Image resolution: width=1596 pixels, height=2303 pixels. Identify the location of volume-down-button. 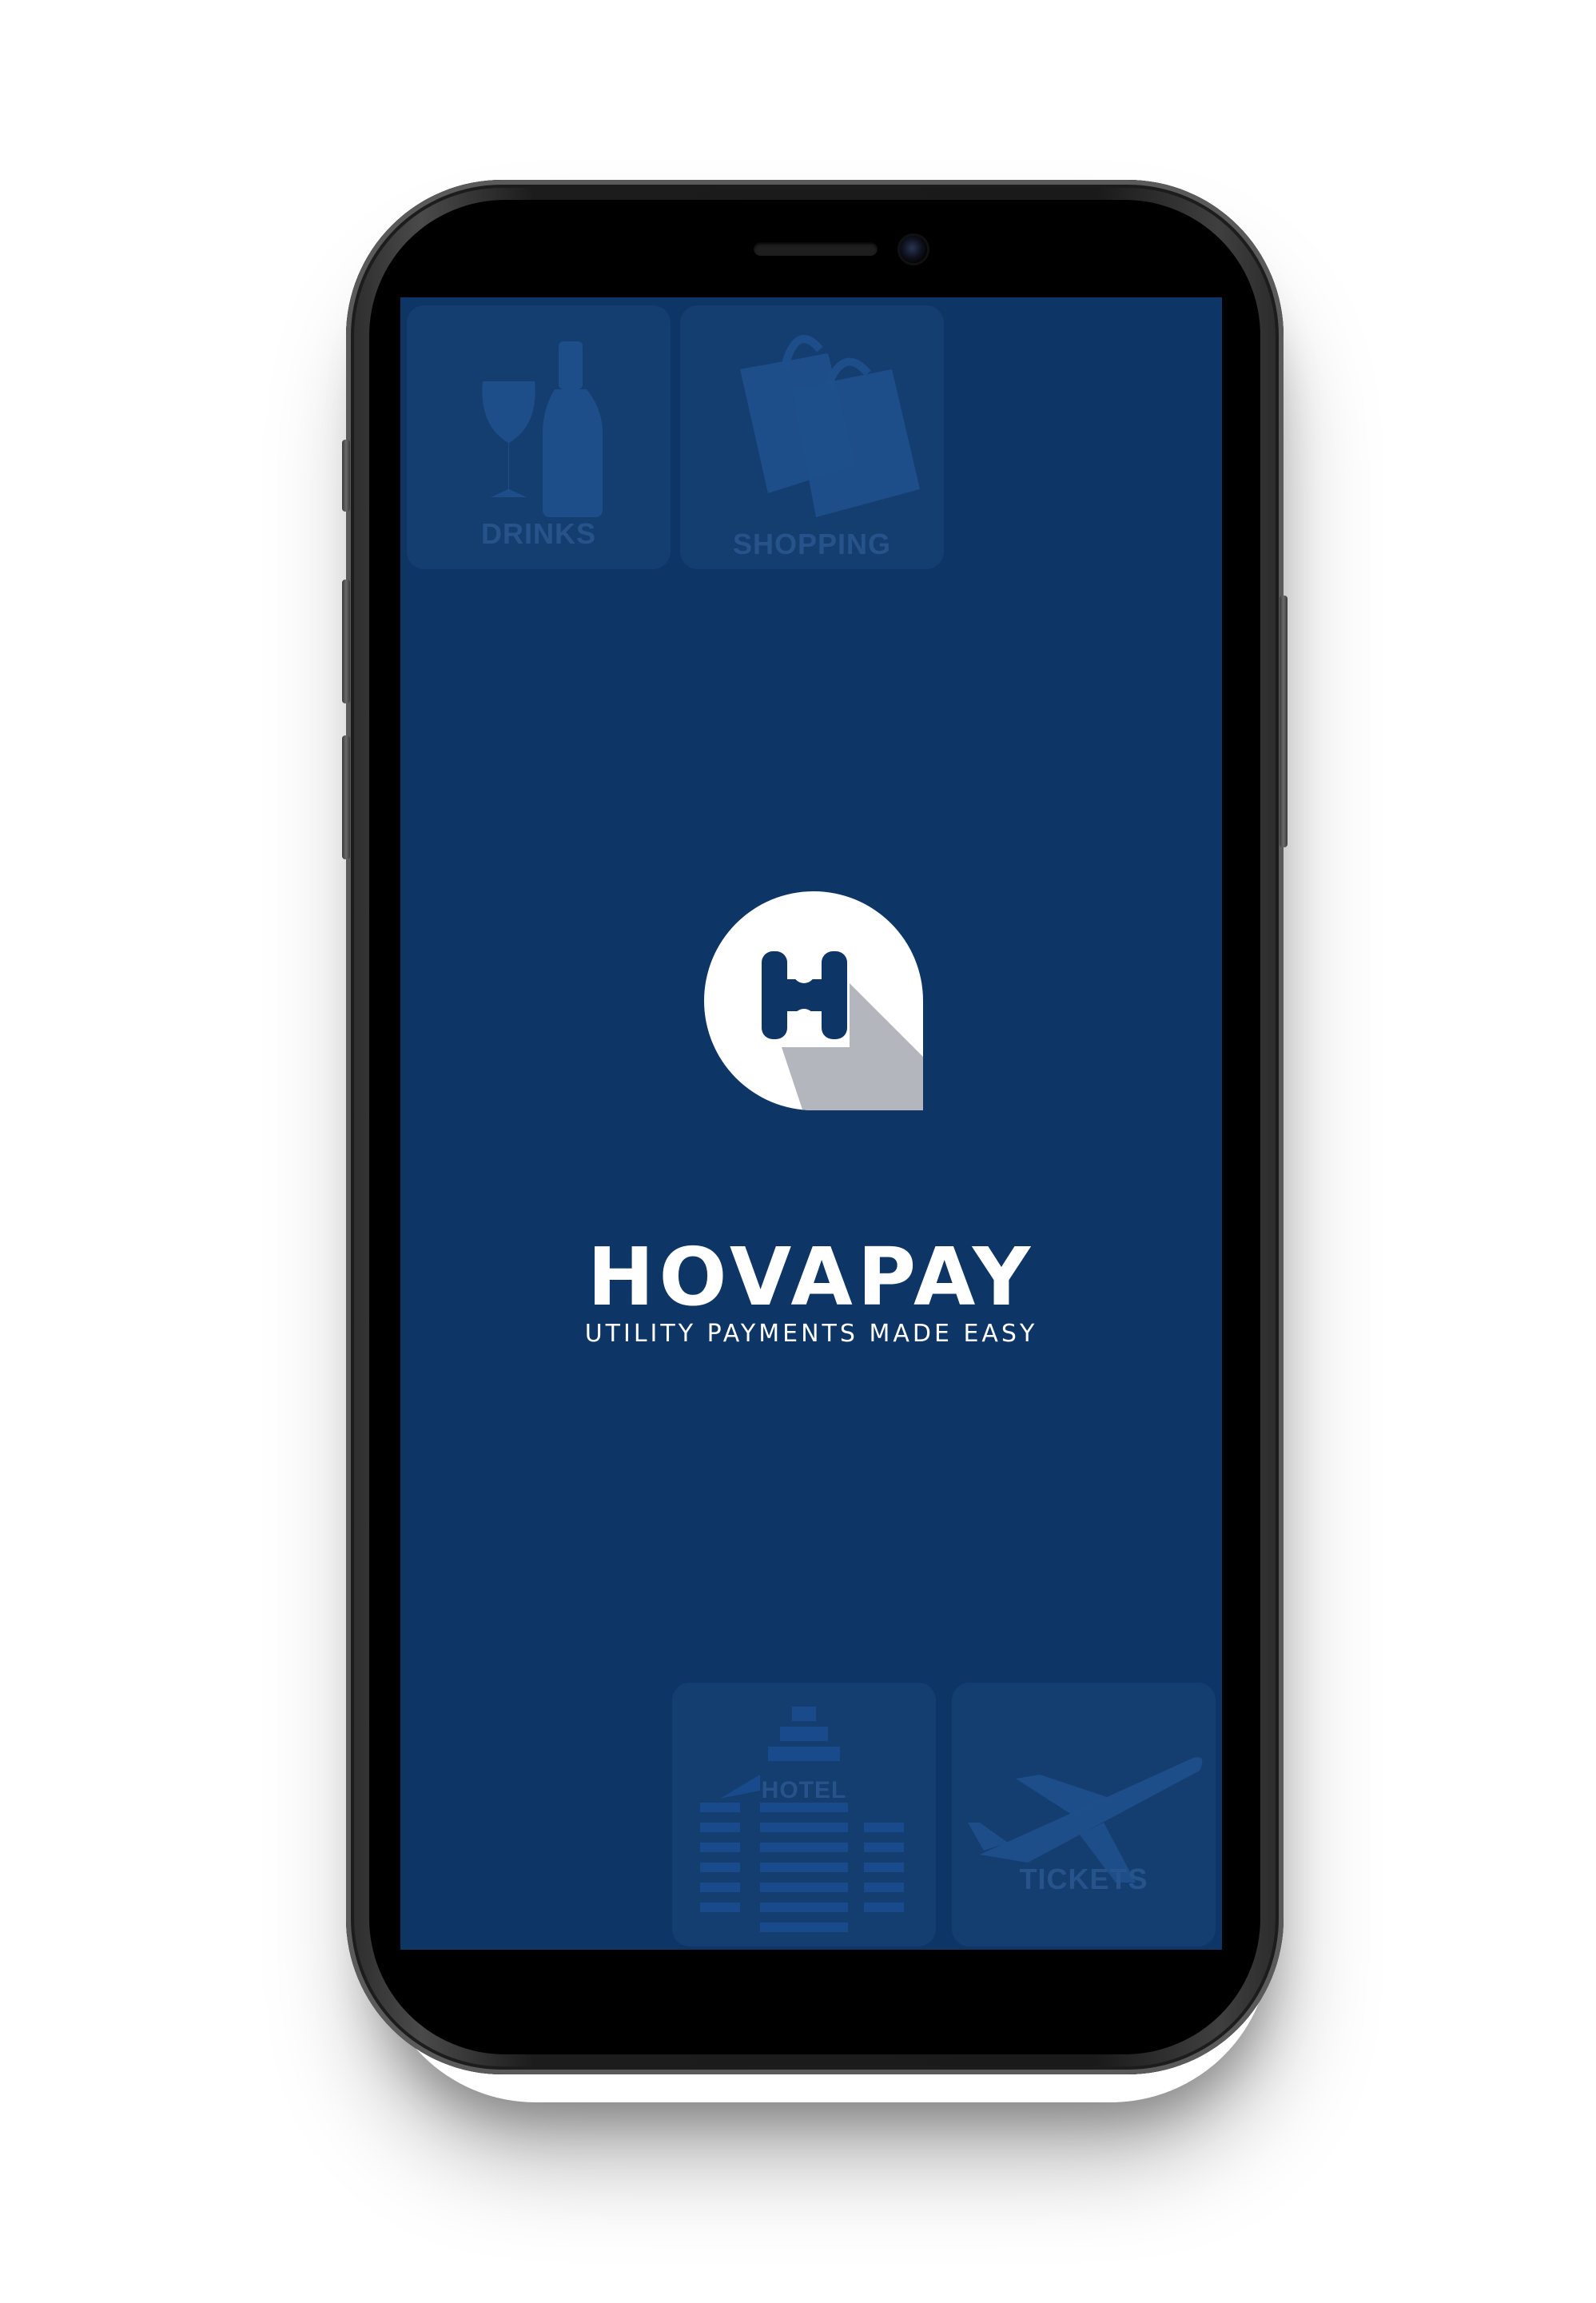
(346, 797).